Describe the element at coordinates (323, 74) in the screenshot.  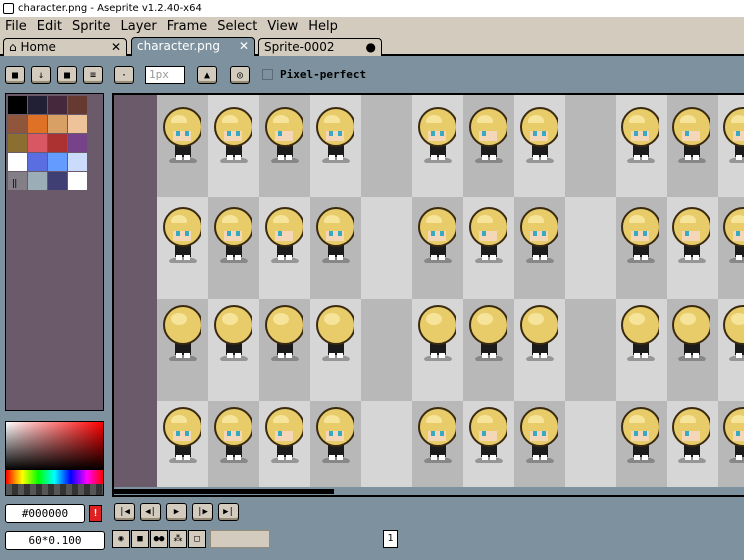
I see `pixel-perfect-label: Pixel-perfect` at that location.